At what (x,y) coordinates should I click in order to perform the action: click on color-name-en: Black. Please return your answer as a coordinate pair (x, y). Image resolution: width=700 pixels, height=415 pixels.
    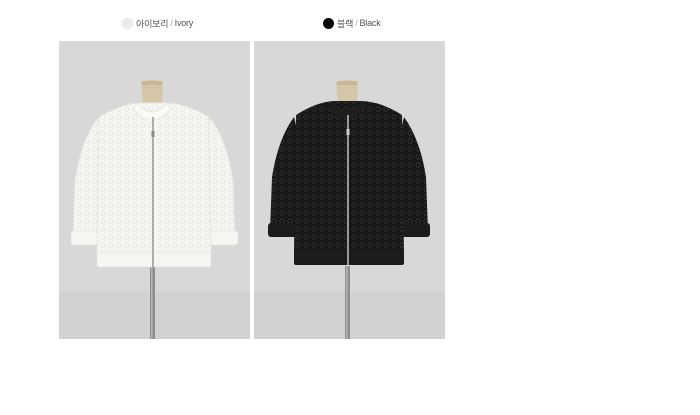
    Looking at the image, I should click on (370, 23).